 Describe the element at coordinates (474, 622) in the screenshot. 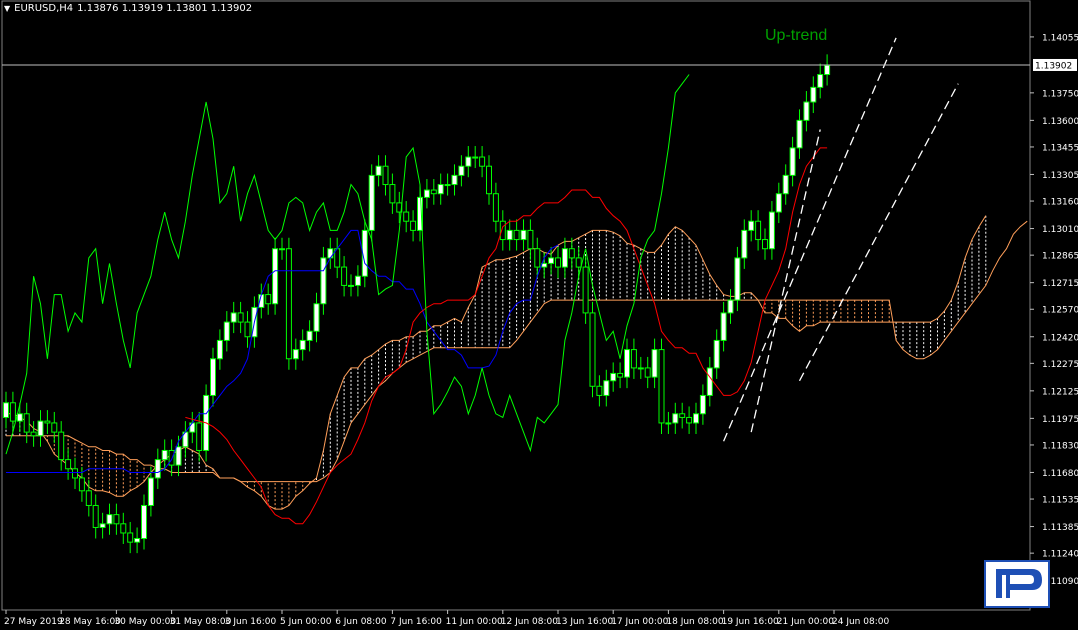

I see `x-tick-label: 11 Jun 00:00` at that location.